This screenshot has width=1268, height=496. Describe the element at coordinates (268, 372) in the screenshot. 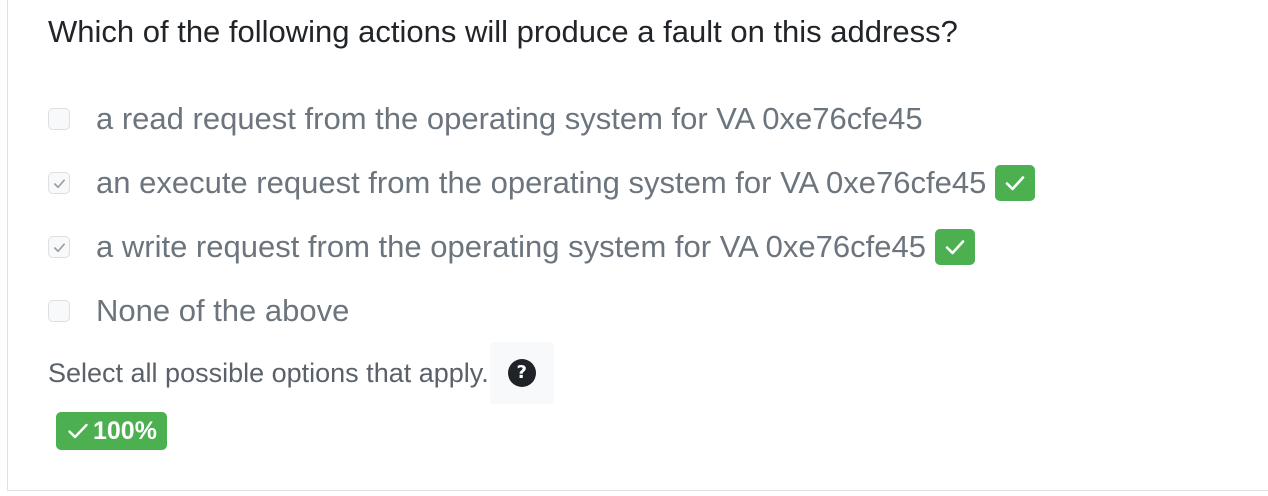

I see `hint-text: Select all possible options that apply.` at that location.